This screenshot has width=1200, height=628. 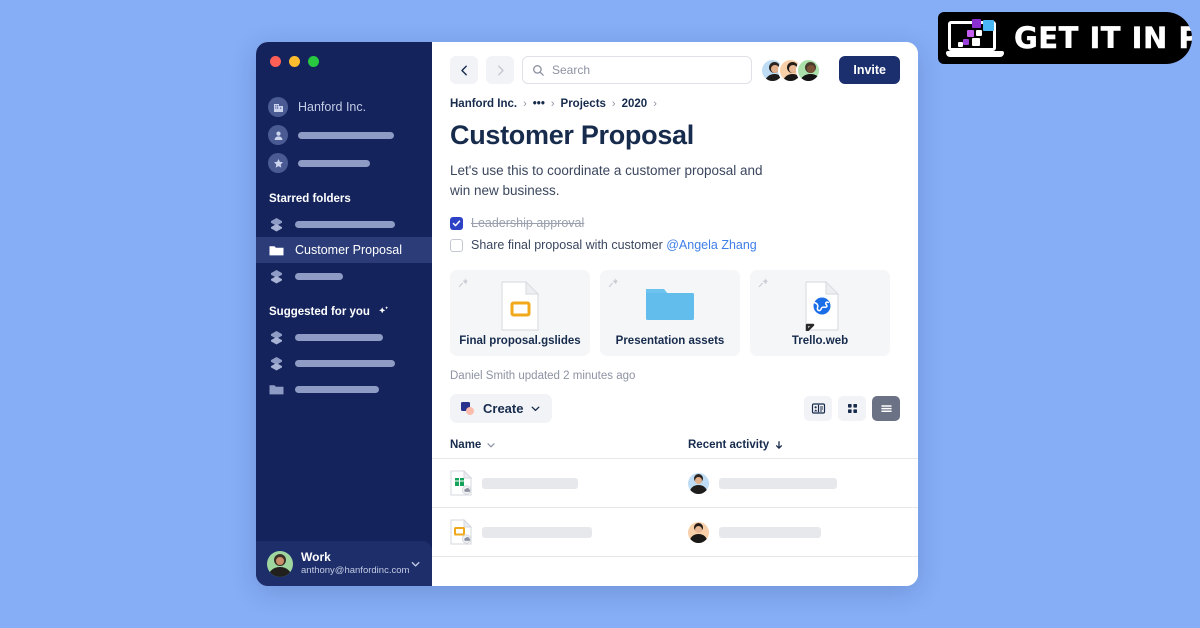 I want to click on view-toggle-group, so click(x=852, y=409).